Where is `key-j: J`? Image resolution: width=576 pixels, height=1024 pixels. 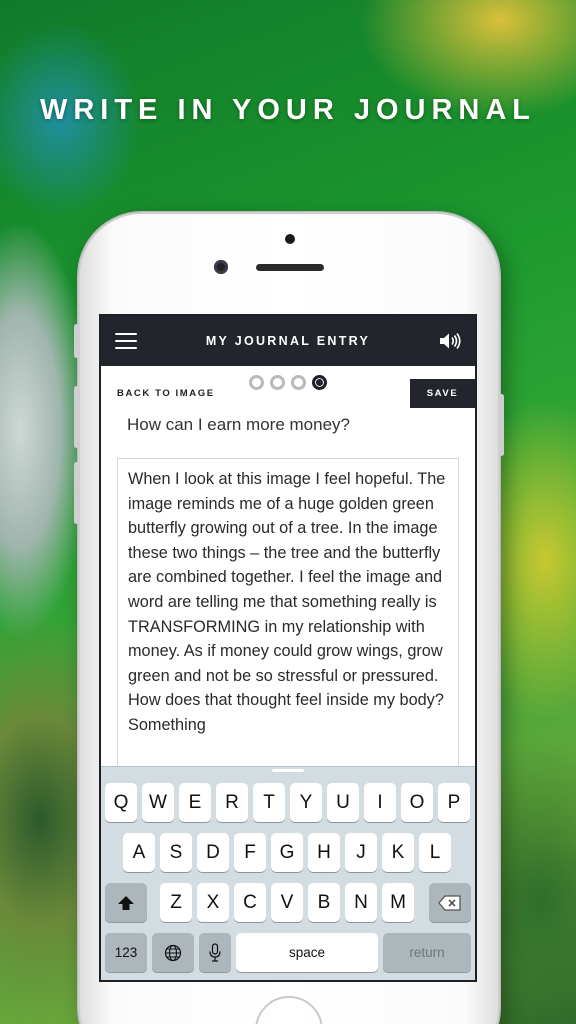
key-j: J is located at coordinates (361, 852).